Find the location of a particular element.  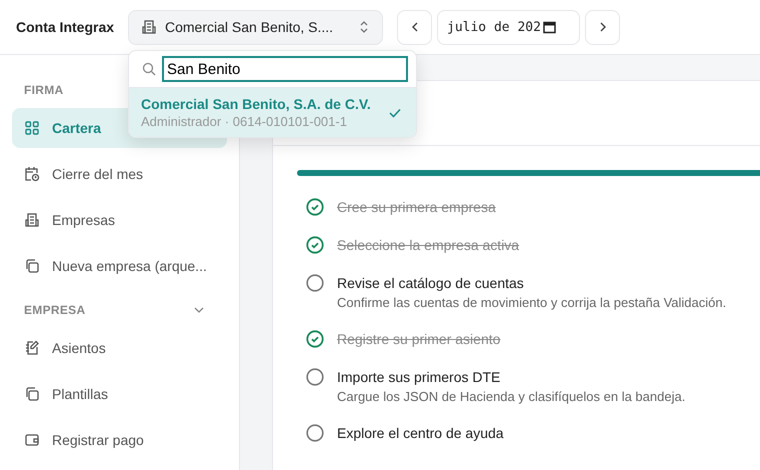

search-icon is located at coordinates (149, 69).